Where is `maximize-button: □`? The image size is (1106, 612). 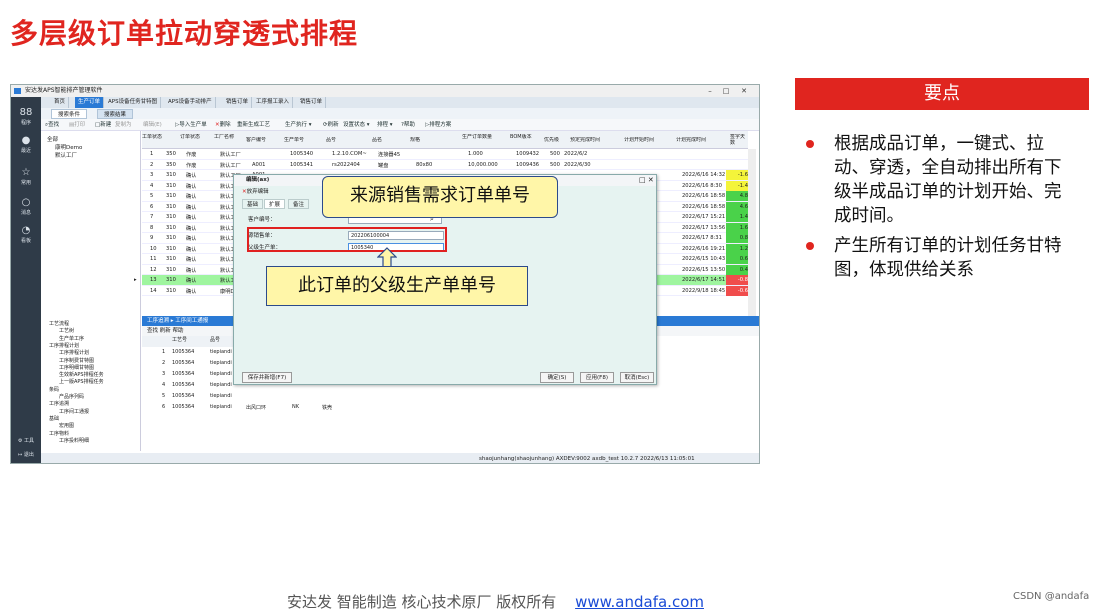 maximize-button: □ is located at coordinates (726, 91).